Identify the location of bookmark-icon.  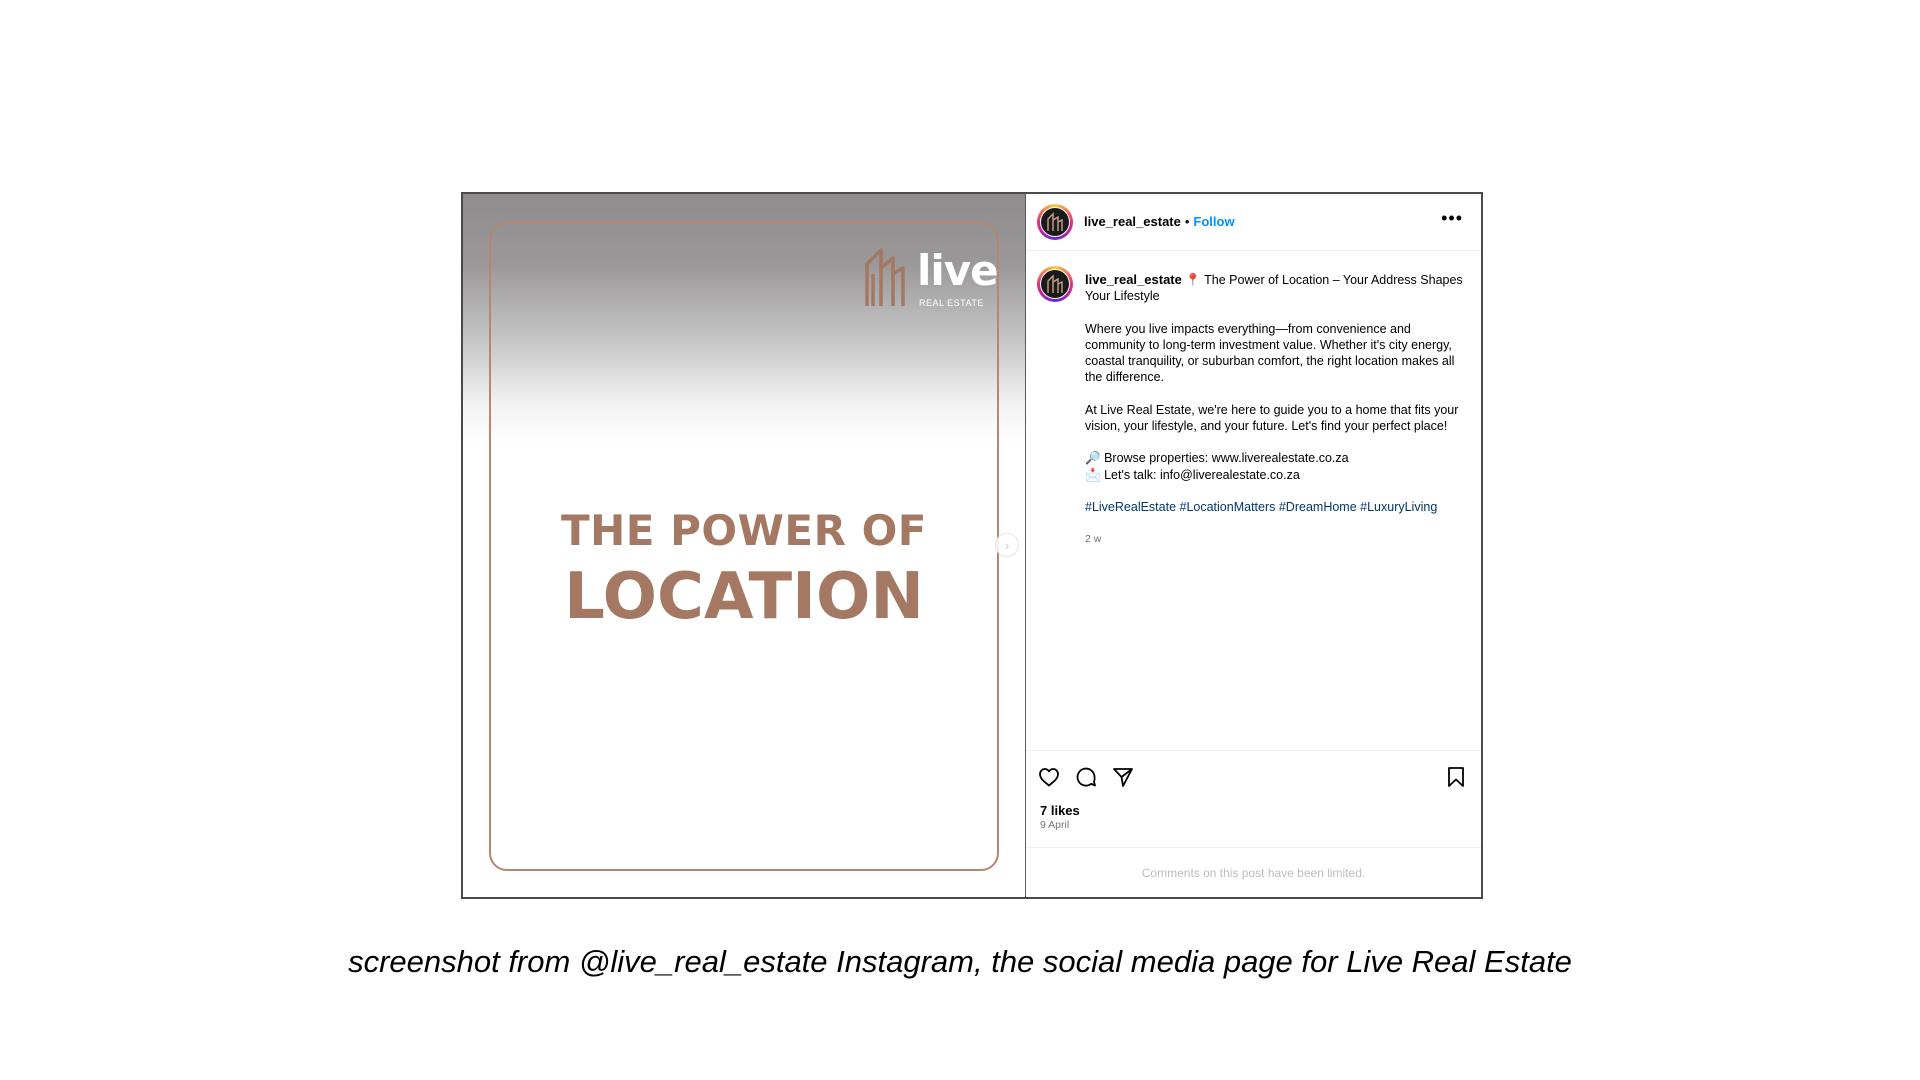
(1456, 777).